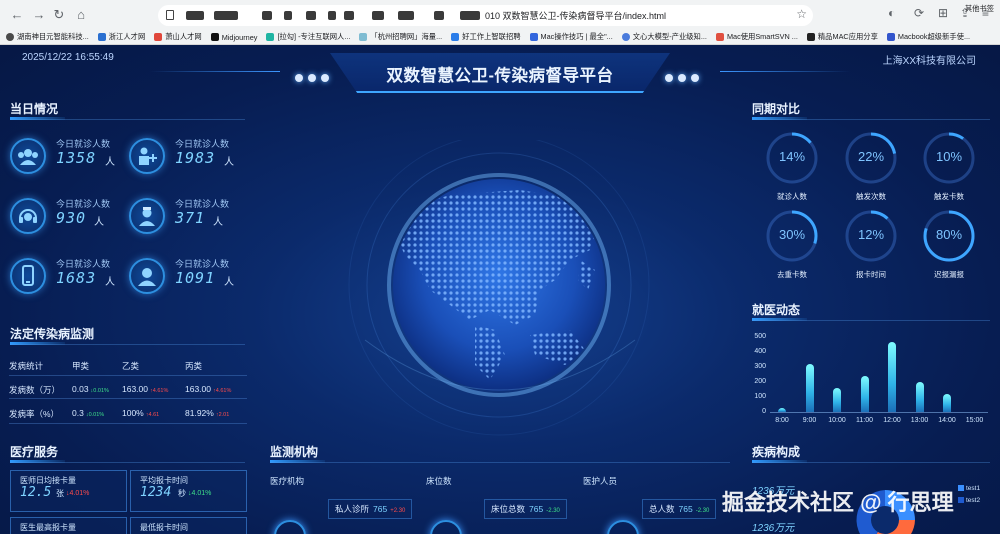  What do you see at coordinates (891, 13) in the screenshot?
I see `firefox-account-icon: ◐` at bounding box center [891, 13].